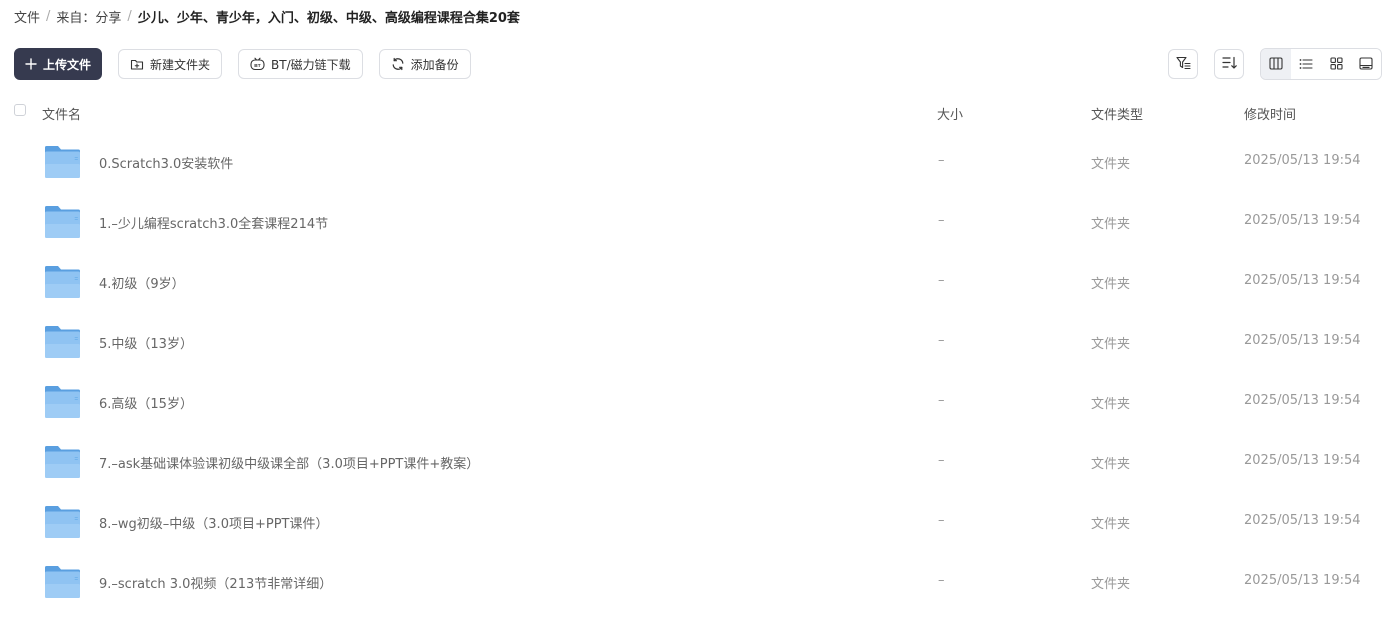  I want to click on header-type: 文件类型, so click(1117, 113).